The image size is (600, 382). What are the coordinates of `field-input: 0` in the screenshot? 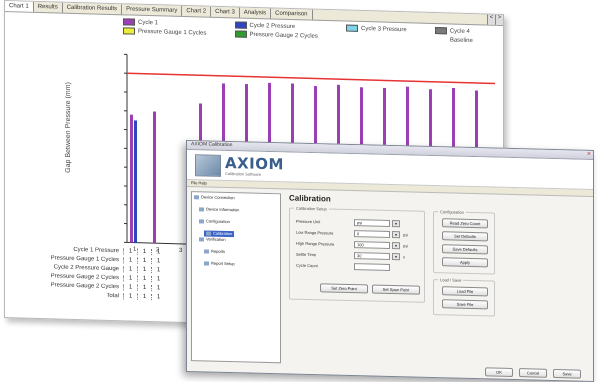 It's located at (372, 234).